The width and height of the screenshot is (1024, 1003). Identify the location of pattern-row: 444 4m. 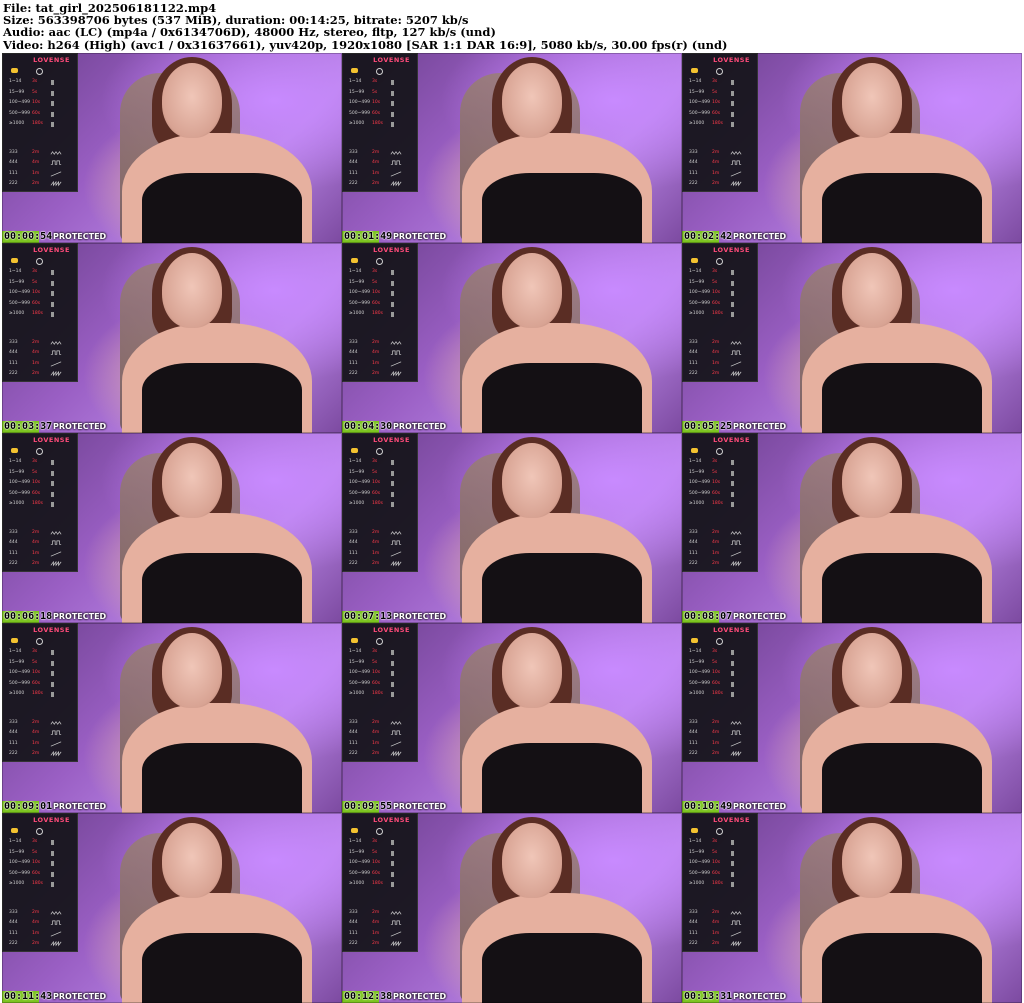
(40, 353).